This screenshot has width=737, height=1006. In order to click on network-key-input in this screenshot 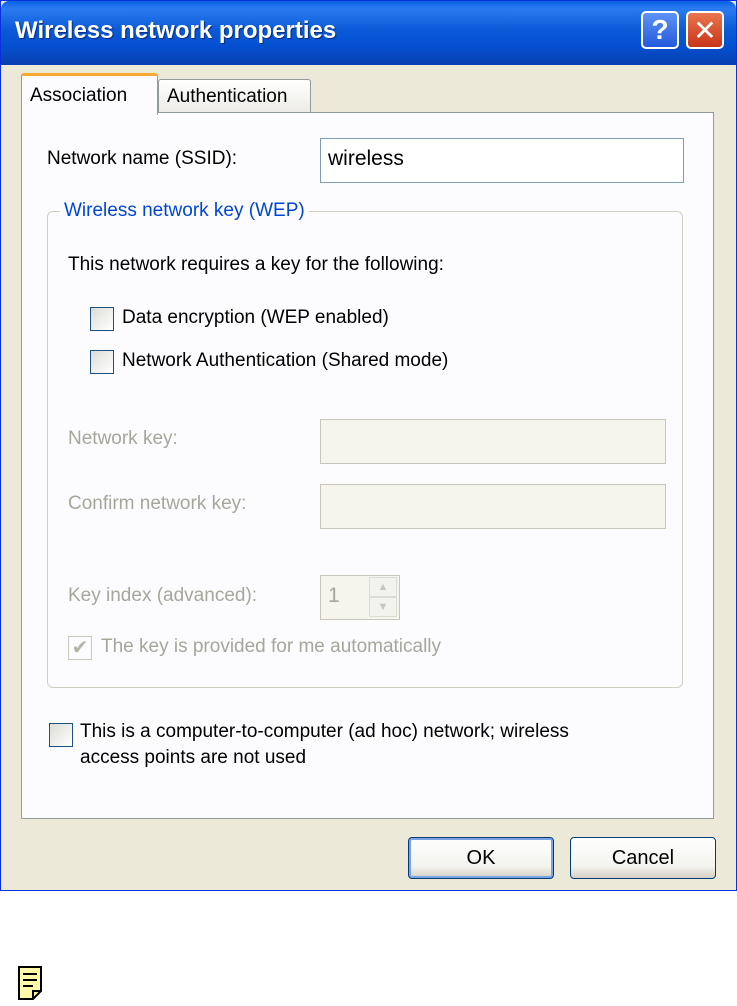, I will do `click(493, 441)`.